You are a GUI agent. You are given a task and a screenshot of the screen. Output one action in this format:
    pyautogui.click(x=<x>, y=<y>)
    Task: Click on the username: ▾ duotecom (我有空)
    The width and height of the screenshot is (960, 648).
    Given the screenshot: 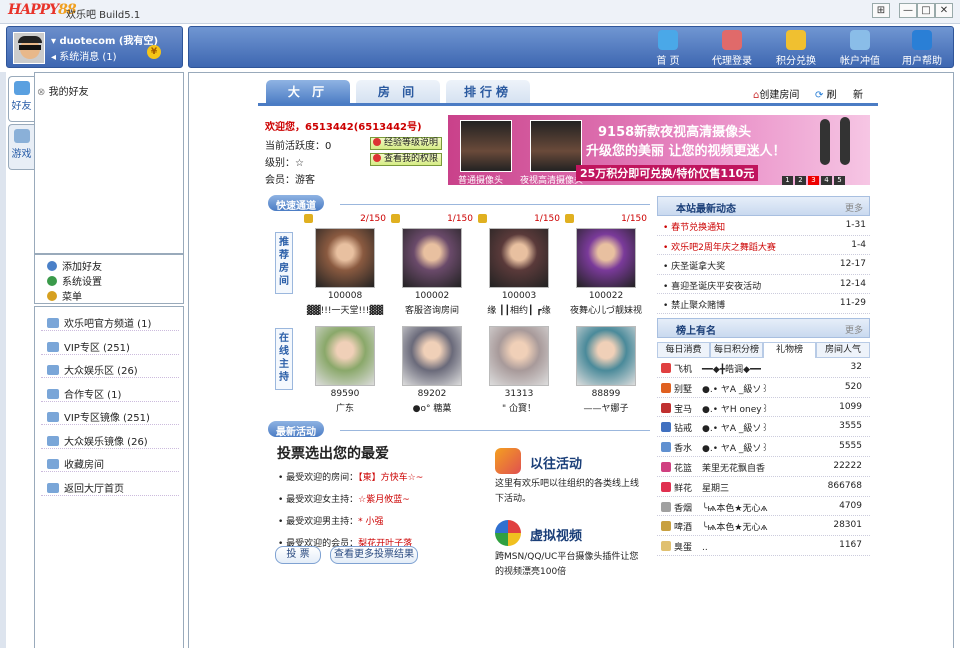 What is the action you would take?
    pyautogui.click(x=104, y=39)
    